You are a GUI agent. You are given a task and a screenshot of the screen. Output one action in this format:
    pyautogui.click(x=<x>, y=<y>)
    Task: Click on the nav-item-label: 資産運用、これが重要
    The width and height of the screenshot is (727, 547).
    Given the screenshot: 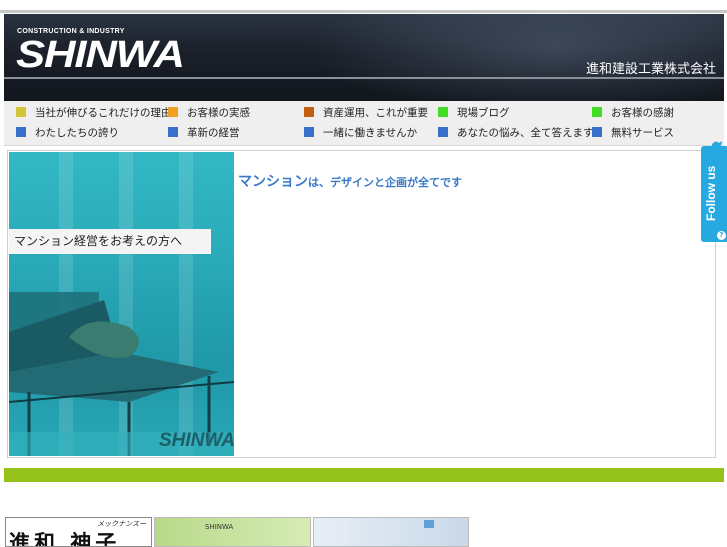 What is the action you would take?
    pyautogui.click(x=375, y=112)
    